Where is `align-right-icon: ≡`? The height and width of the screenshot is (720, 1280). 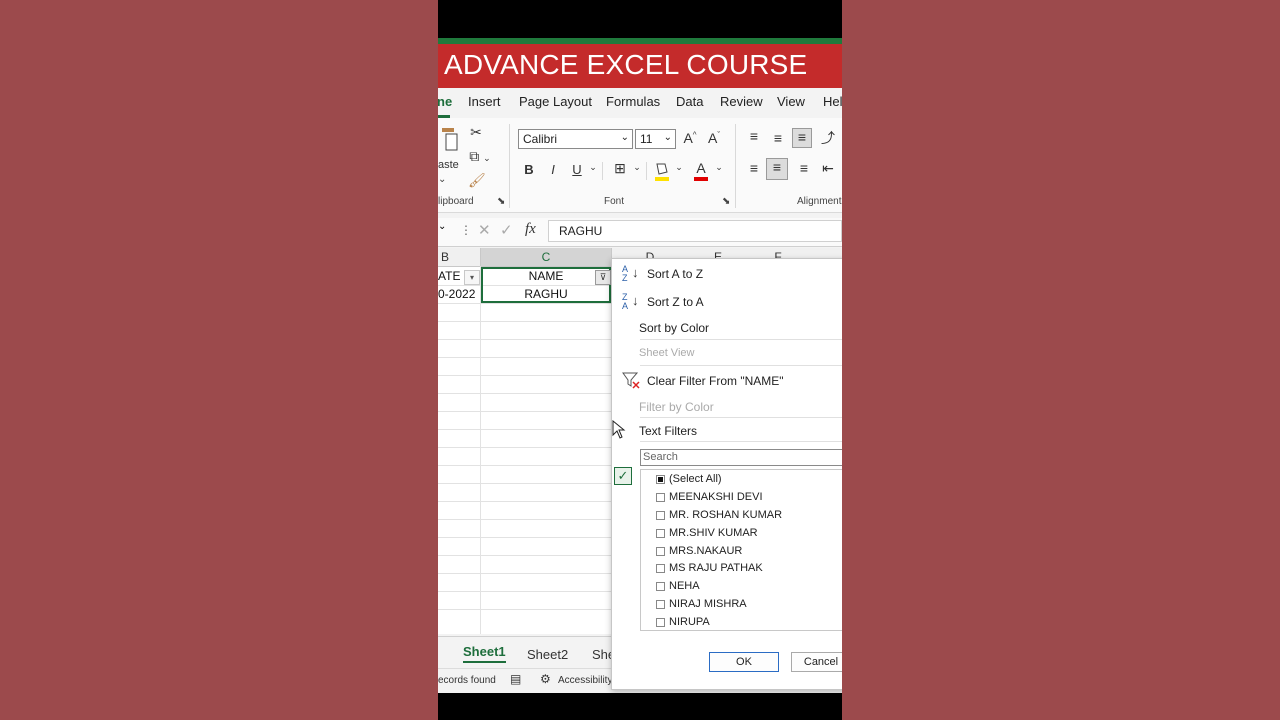 align-right-icon: ≡ is located at coordinates (804, 168).